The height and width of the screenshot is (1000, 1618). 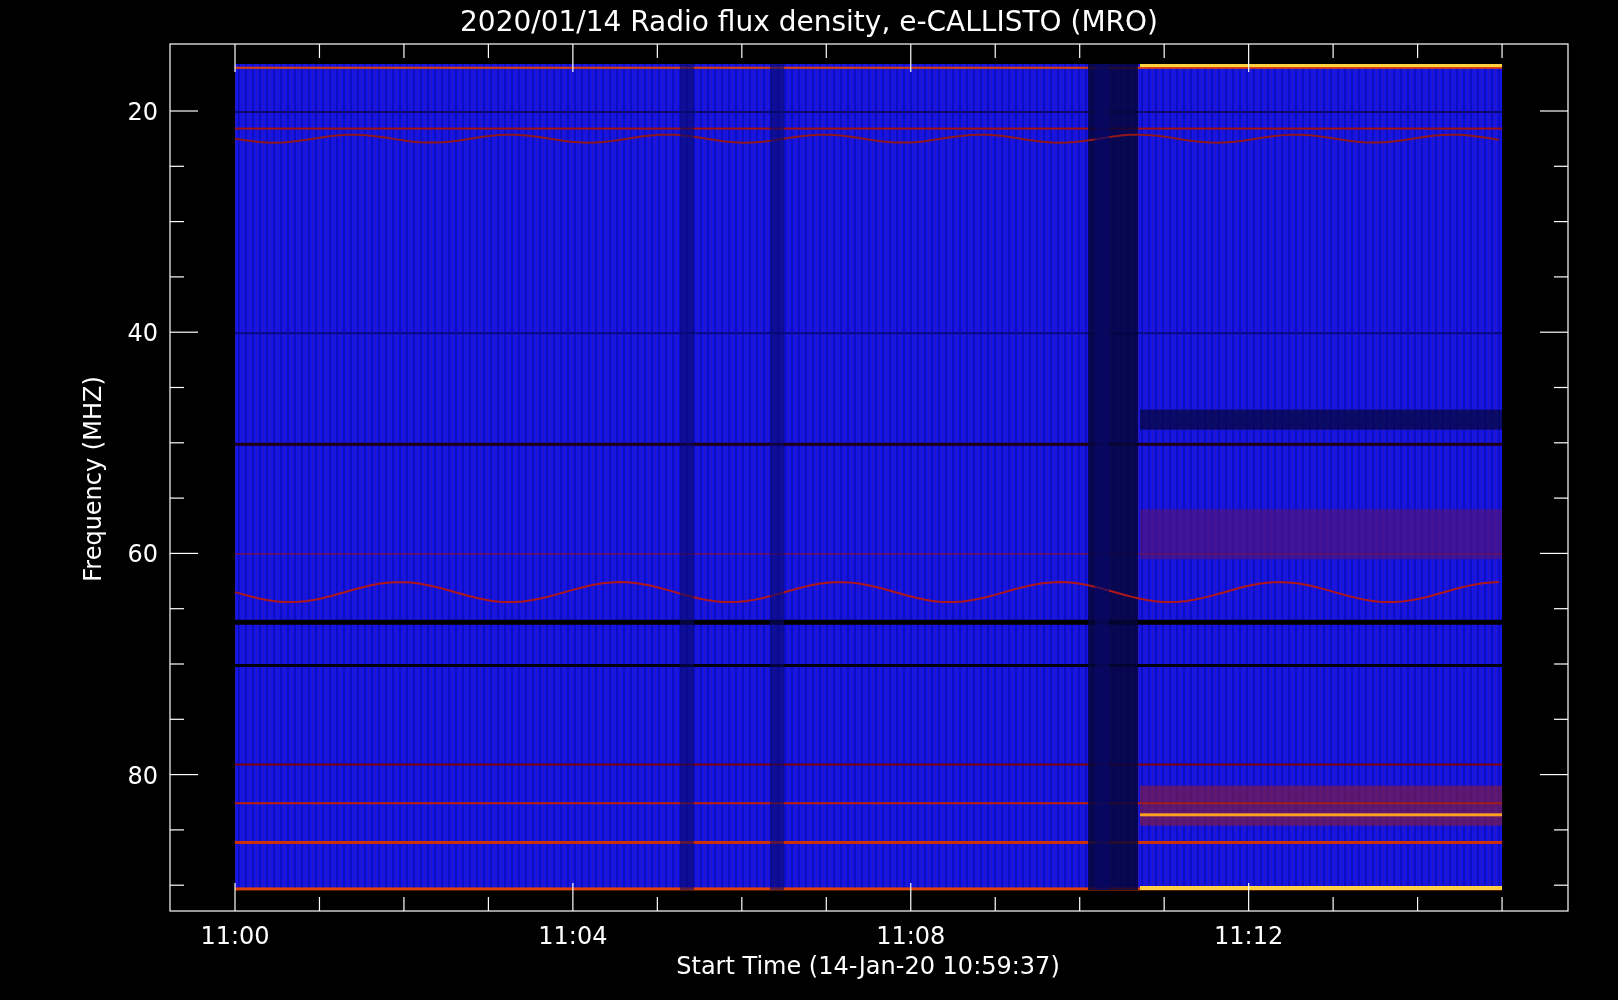 What do you see at coordinates (573, 936) in the screenshot?
I see `tick-label: 11:04` at bounding box center [573, 936].